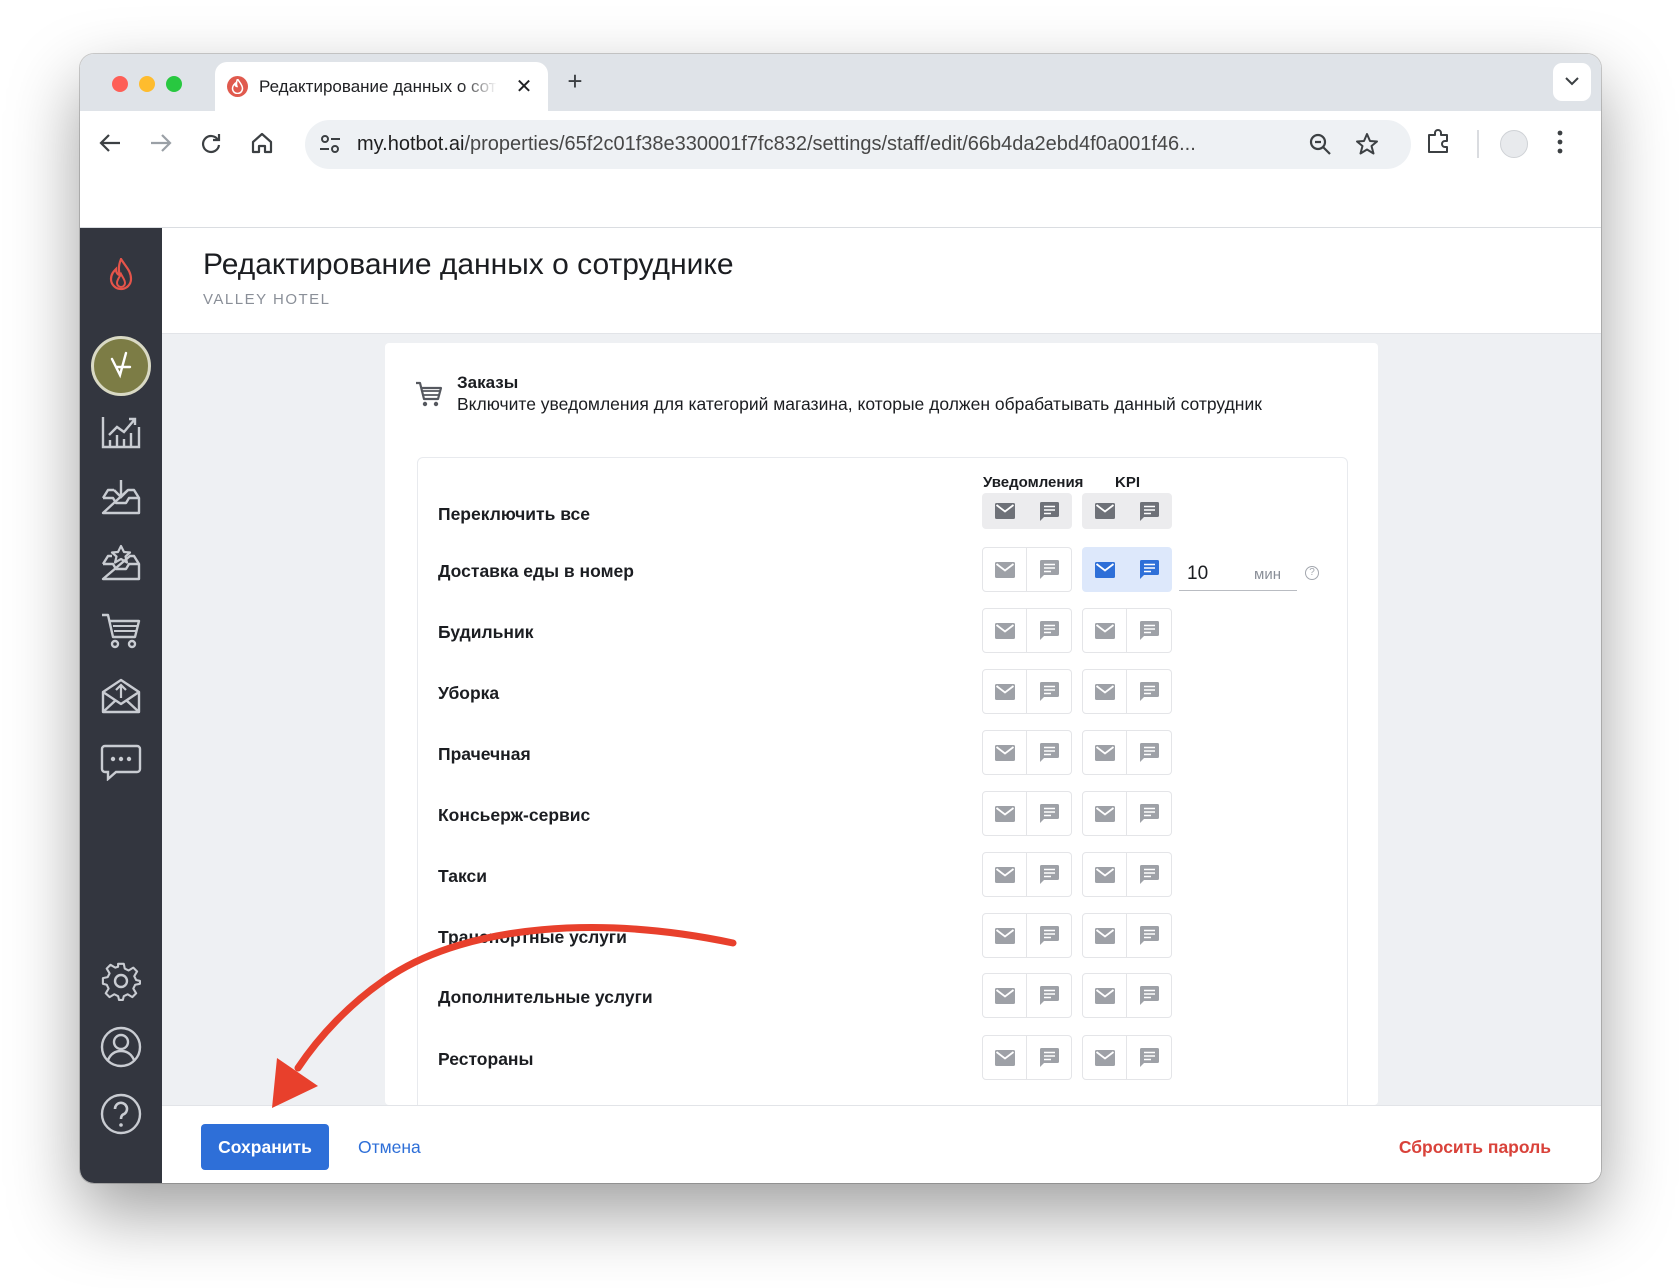 This screenshot has height=1288, width=1680. What do you see at coordinates (486, 632) in the screenshot?
I see `category-label: Будильник` at bounding box center [486, 632].